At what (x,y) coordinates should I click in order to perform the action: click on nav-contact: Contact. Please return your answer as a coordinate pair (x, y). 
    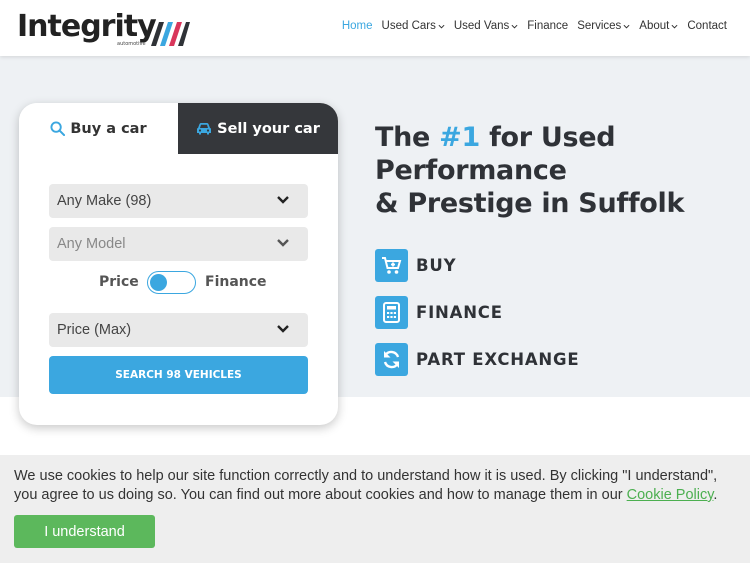
    Looking at the image, I should click on (707, 26).